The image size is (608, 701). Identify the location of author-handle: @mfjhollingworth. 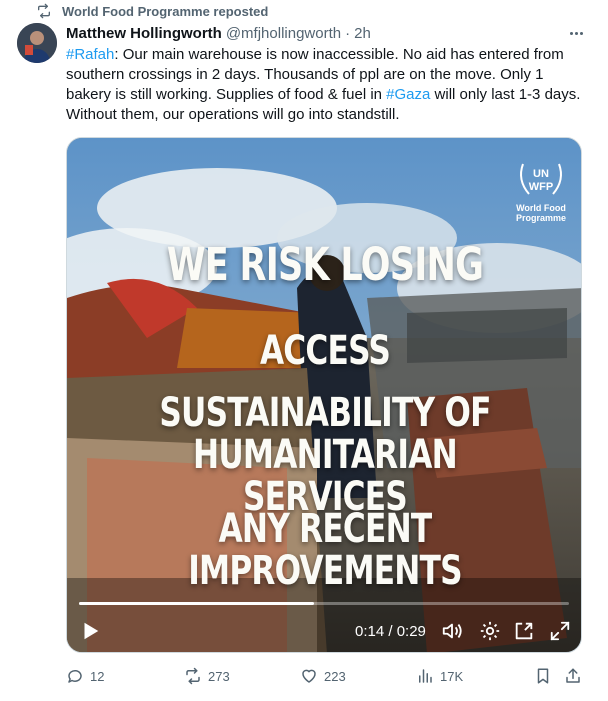
(283, 33).